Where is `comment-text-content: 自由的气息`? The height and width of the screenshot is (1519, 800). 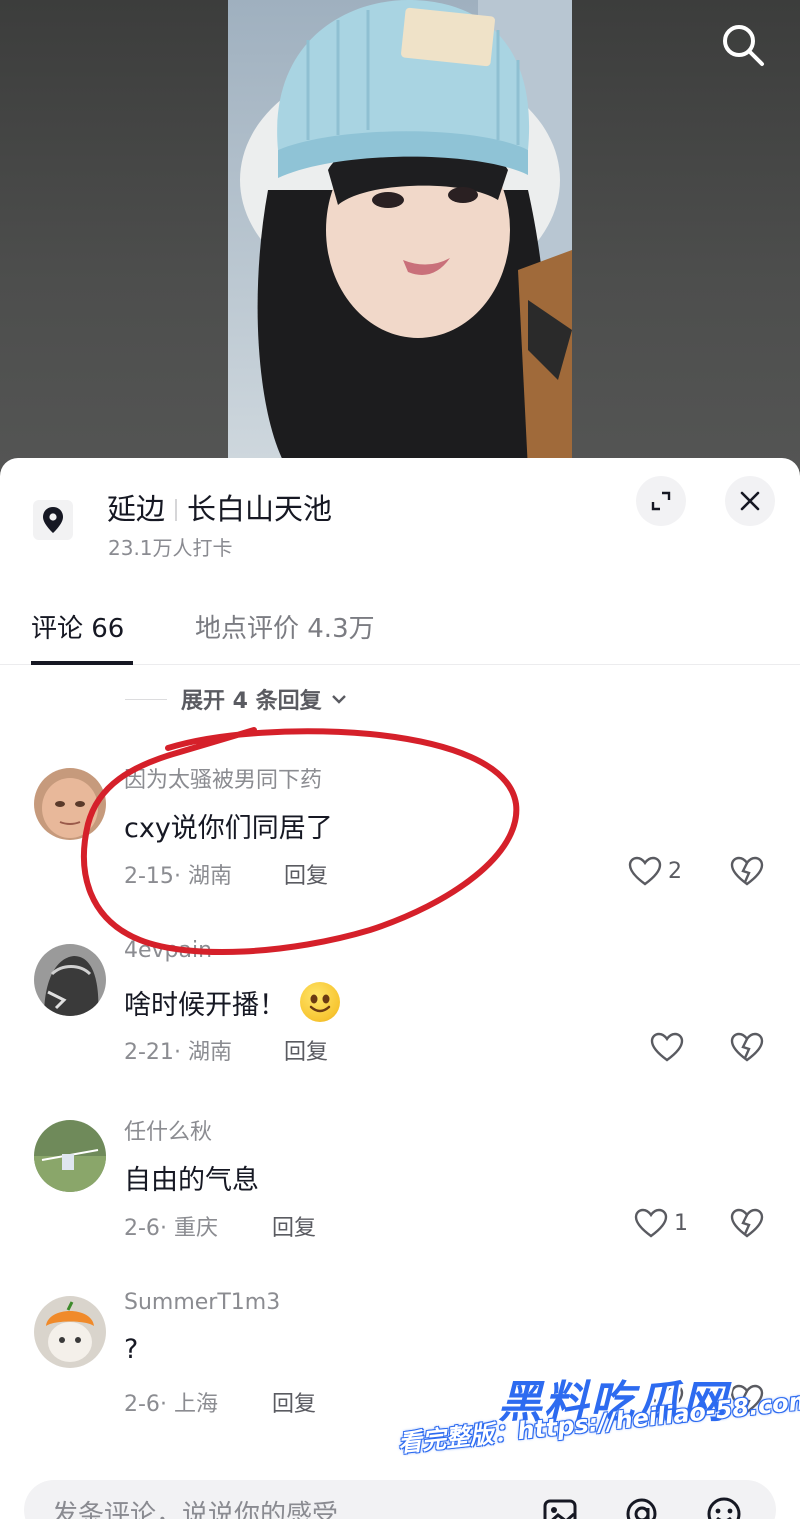 comment-text-content: 自由的气息 is located at coordinates (191, 1180).